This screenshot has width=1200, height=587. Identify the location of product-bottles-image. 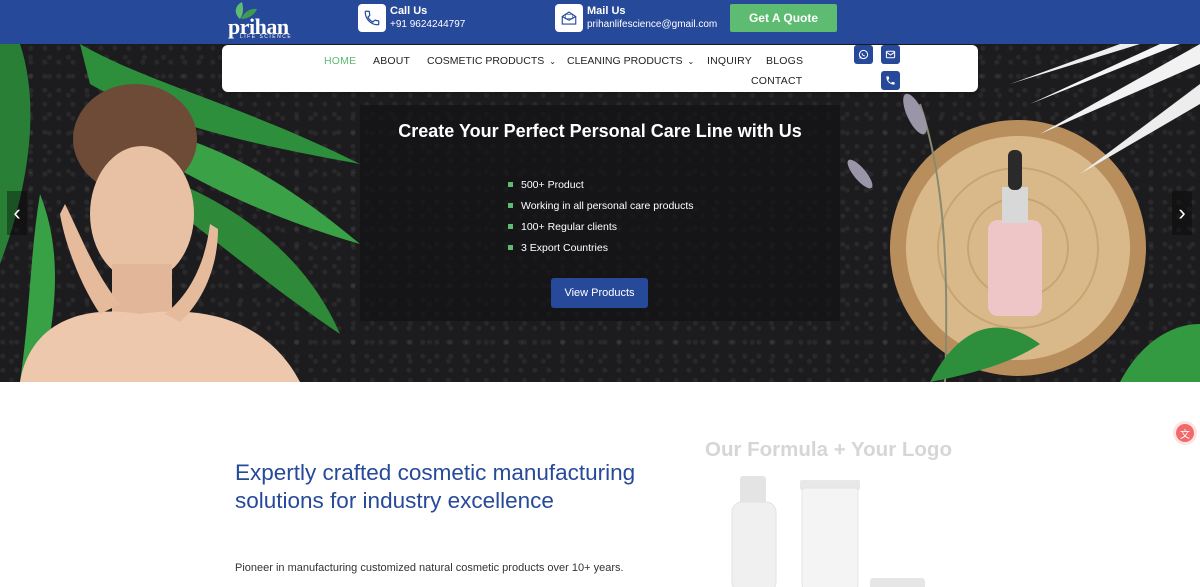
(828, 531).